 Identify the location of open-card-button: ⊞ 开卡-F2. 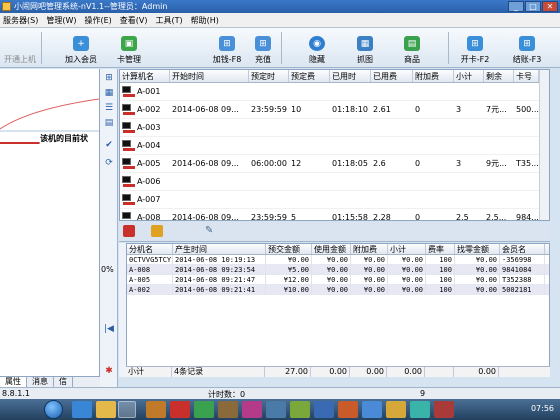
(475, 48).